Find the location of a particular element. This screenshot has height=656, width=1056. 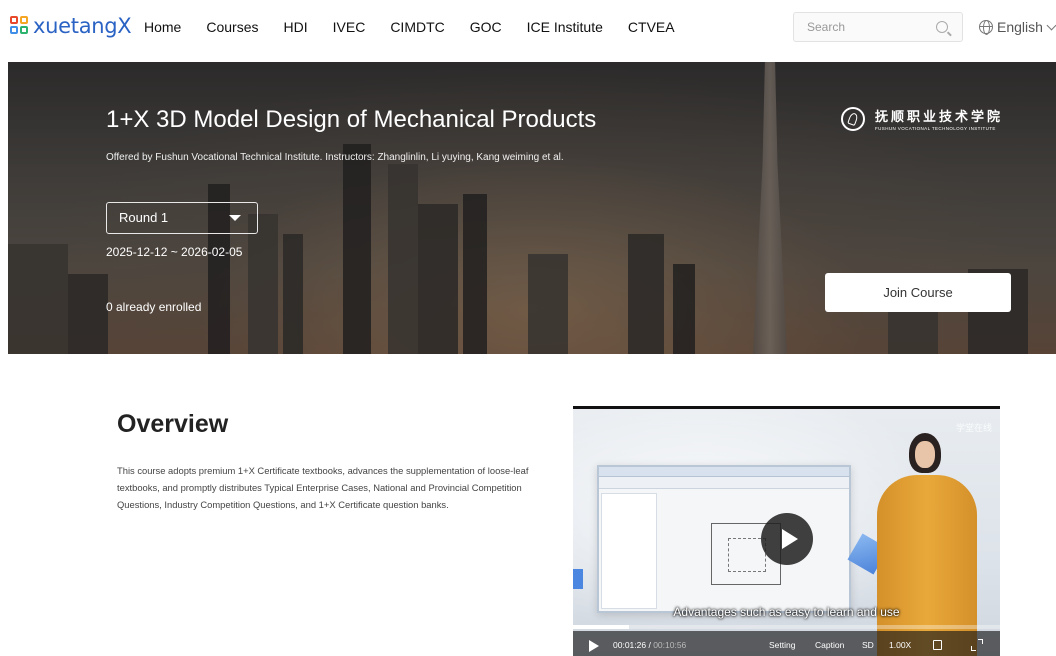

language-label: English is located at coordinates (1020, 27).